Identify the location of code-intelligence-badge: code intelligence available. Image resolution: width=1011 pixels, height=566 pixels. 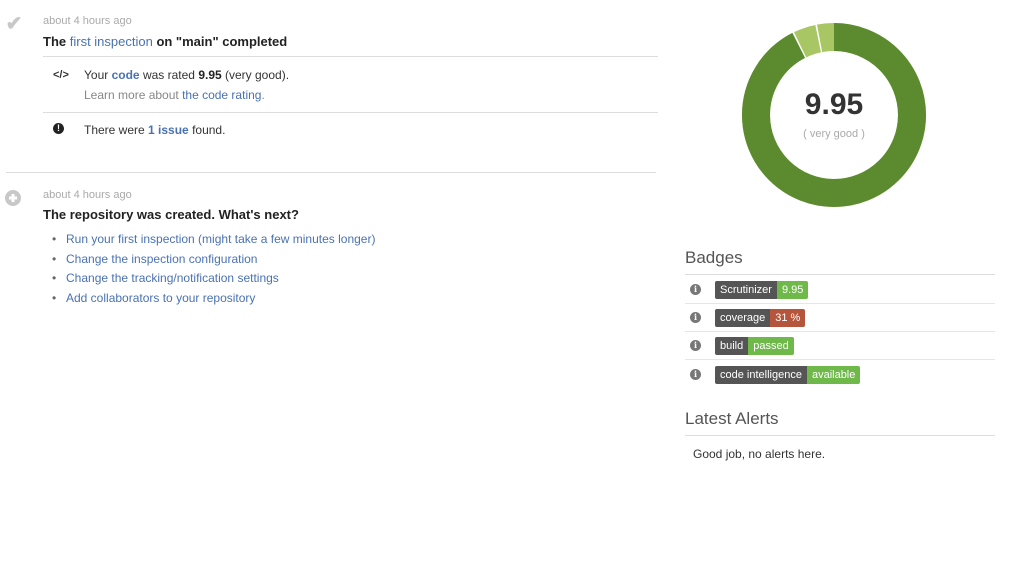
(788, 375).